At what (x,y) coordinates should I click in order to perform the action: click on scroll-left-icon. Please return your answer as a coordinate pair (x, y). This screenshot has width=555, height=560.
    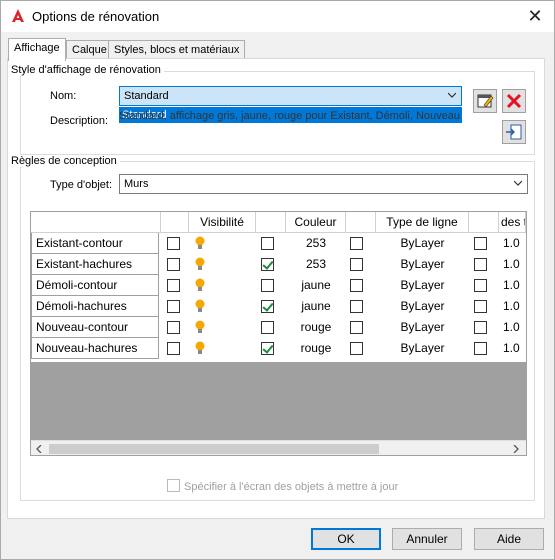
    Looking at the image, I should click on (39, 449).